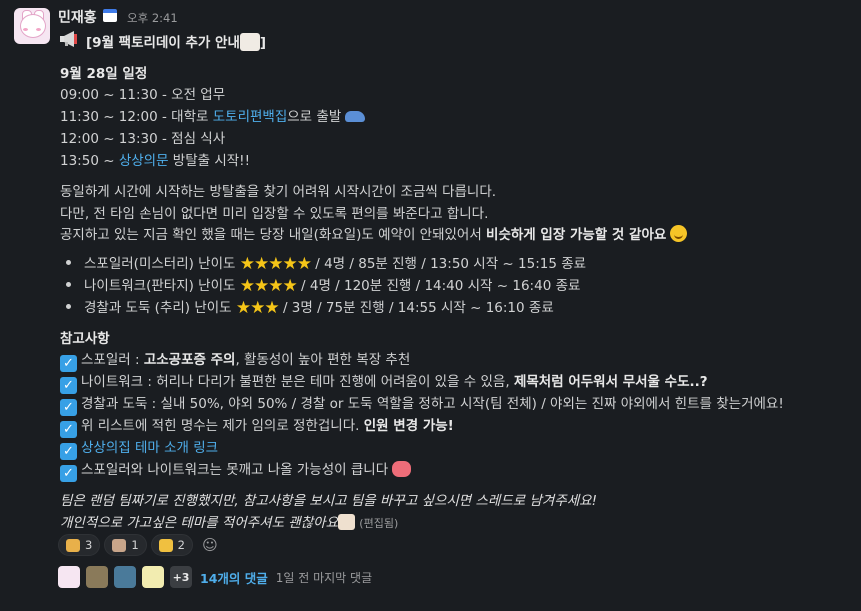 The height and width of the screenshot is (611, 861). I want to click on closing-line-2: 개인적으로 가고싶은 테마를 적어주셔도 괜찮아요 (편집됨), so click(229, 522).